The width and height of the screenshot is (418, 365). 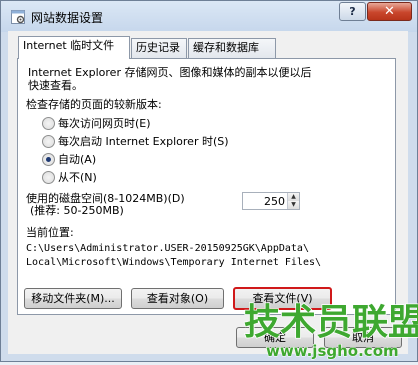 I want to click on watermark: 技术员联盟 www.jsgho.com, so click(x=328, y=326).